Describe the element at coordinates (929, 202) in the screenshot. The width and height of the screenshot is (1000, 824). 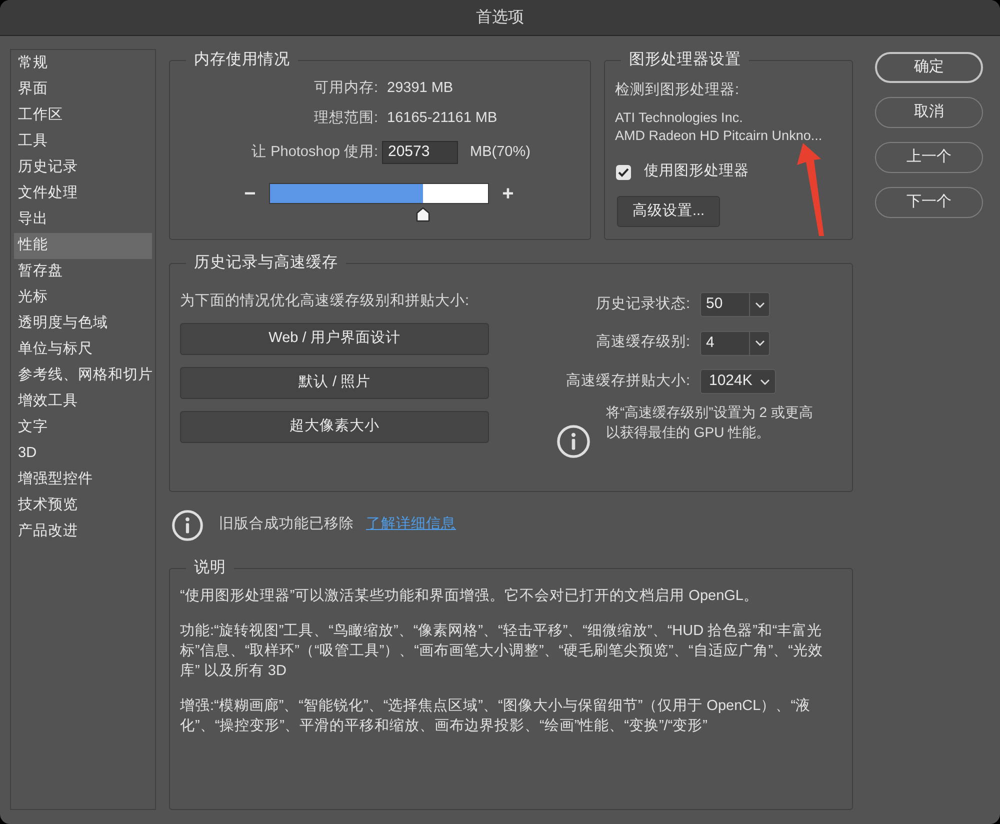
I see `dialog-button: 下一个` at that location.